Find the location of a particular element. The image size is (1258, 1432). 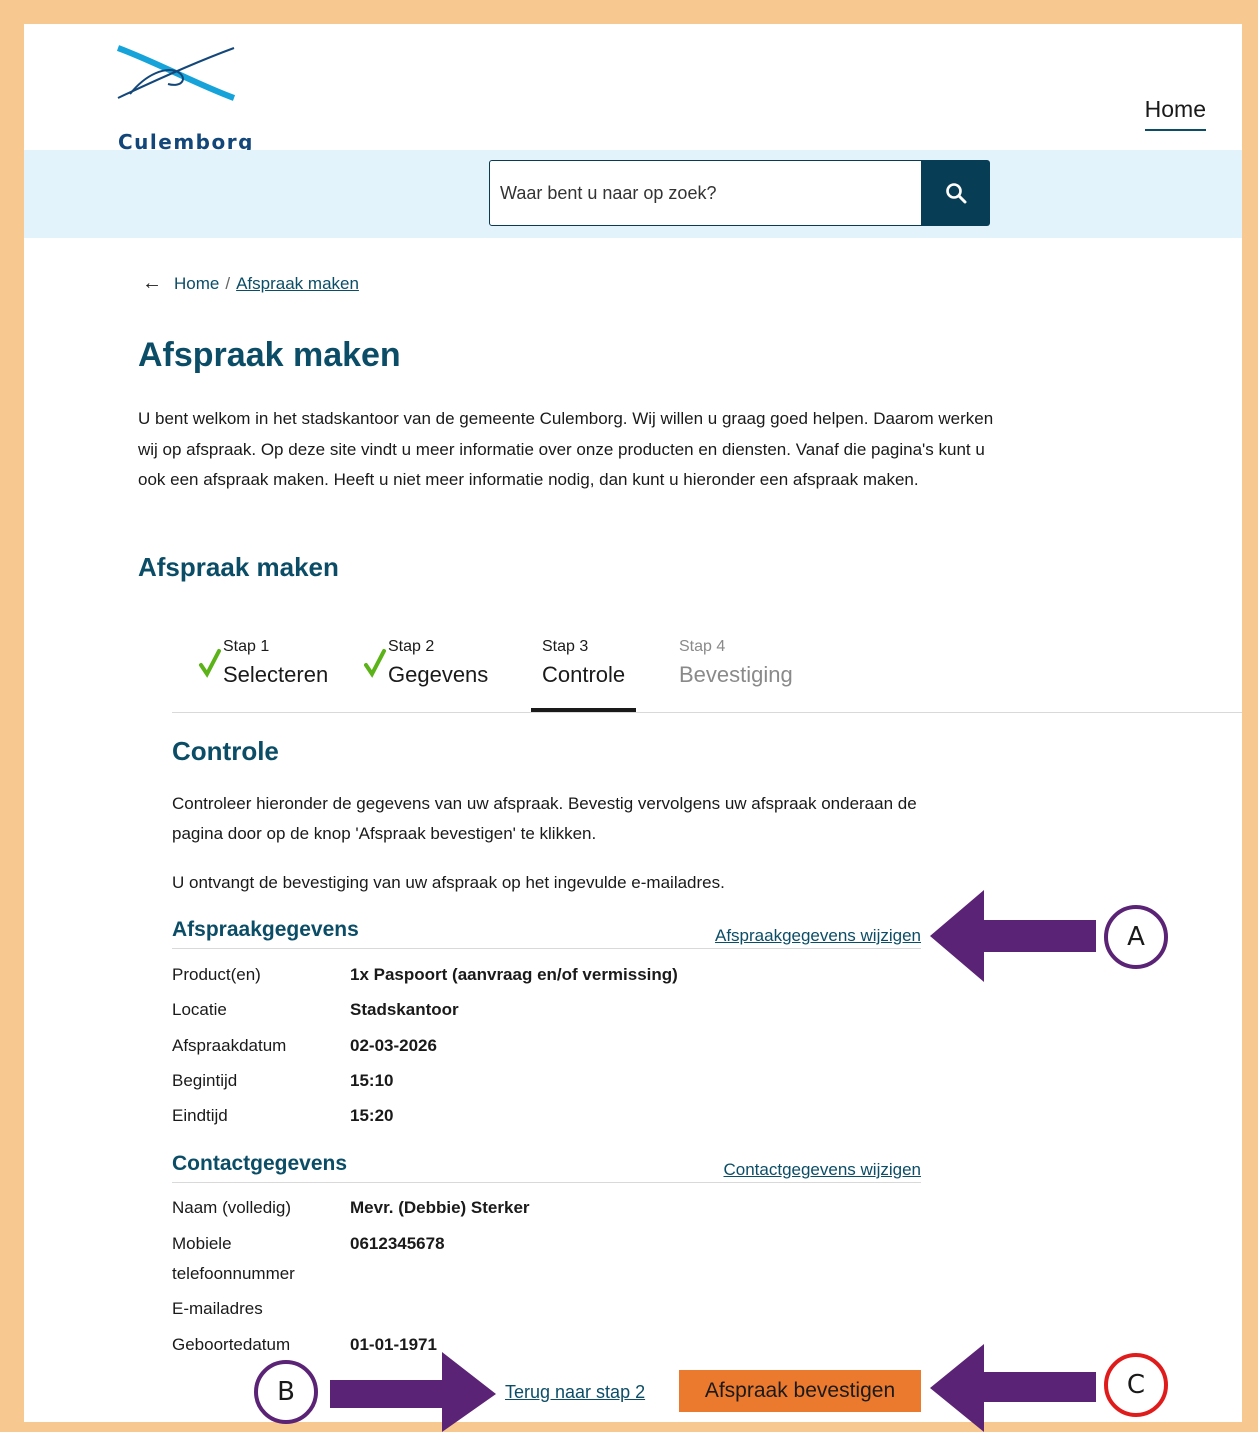

detail-value: 15:10 is located at coordinates (372, 1080).